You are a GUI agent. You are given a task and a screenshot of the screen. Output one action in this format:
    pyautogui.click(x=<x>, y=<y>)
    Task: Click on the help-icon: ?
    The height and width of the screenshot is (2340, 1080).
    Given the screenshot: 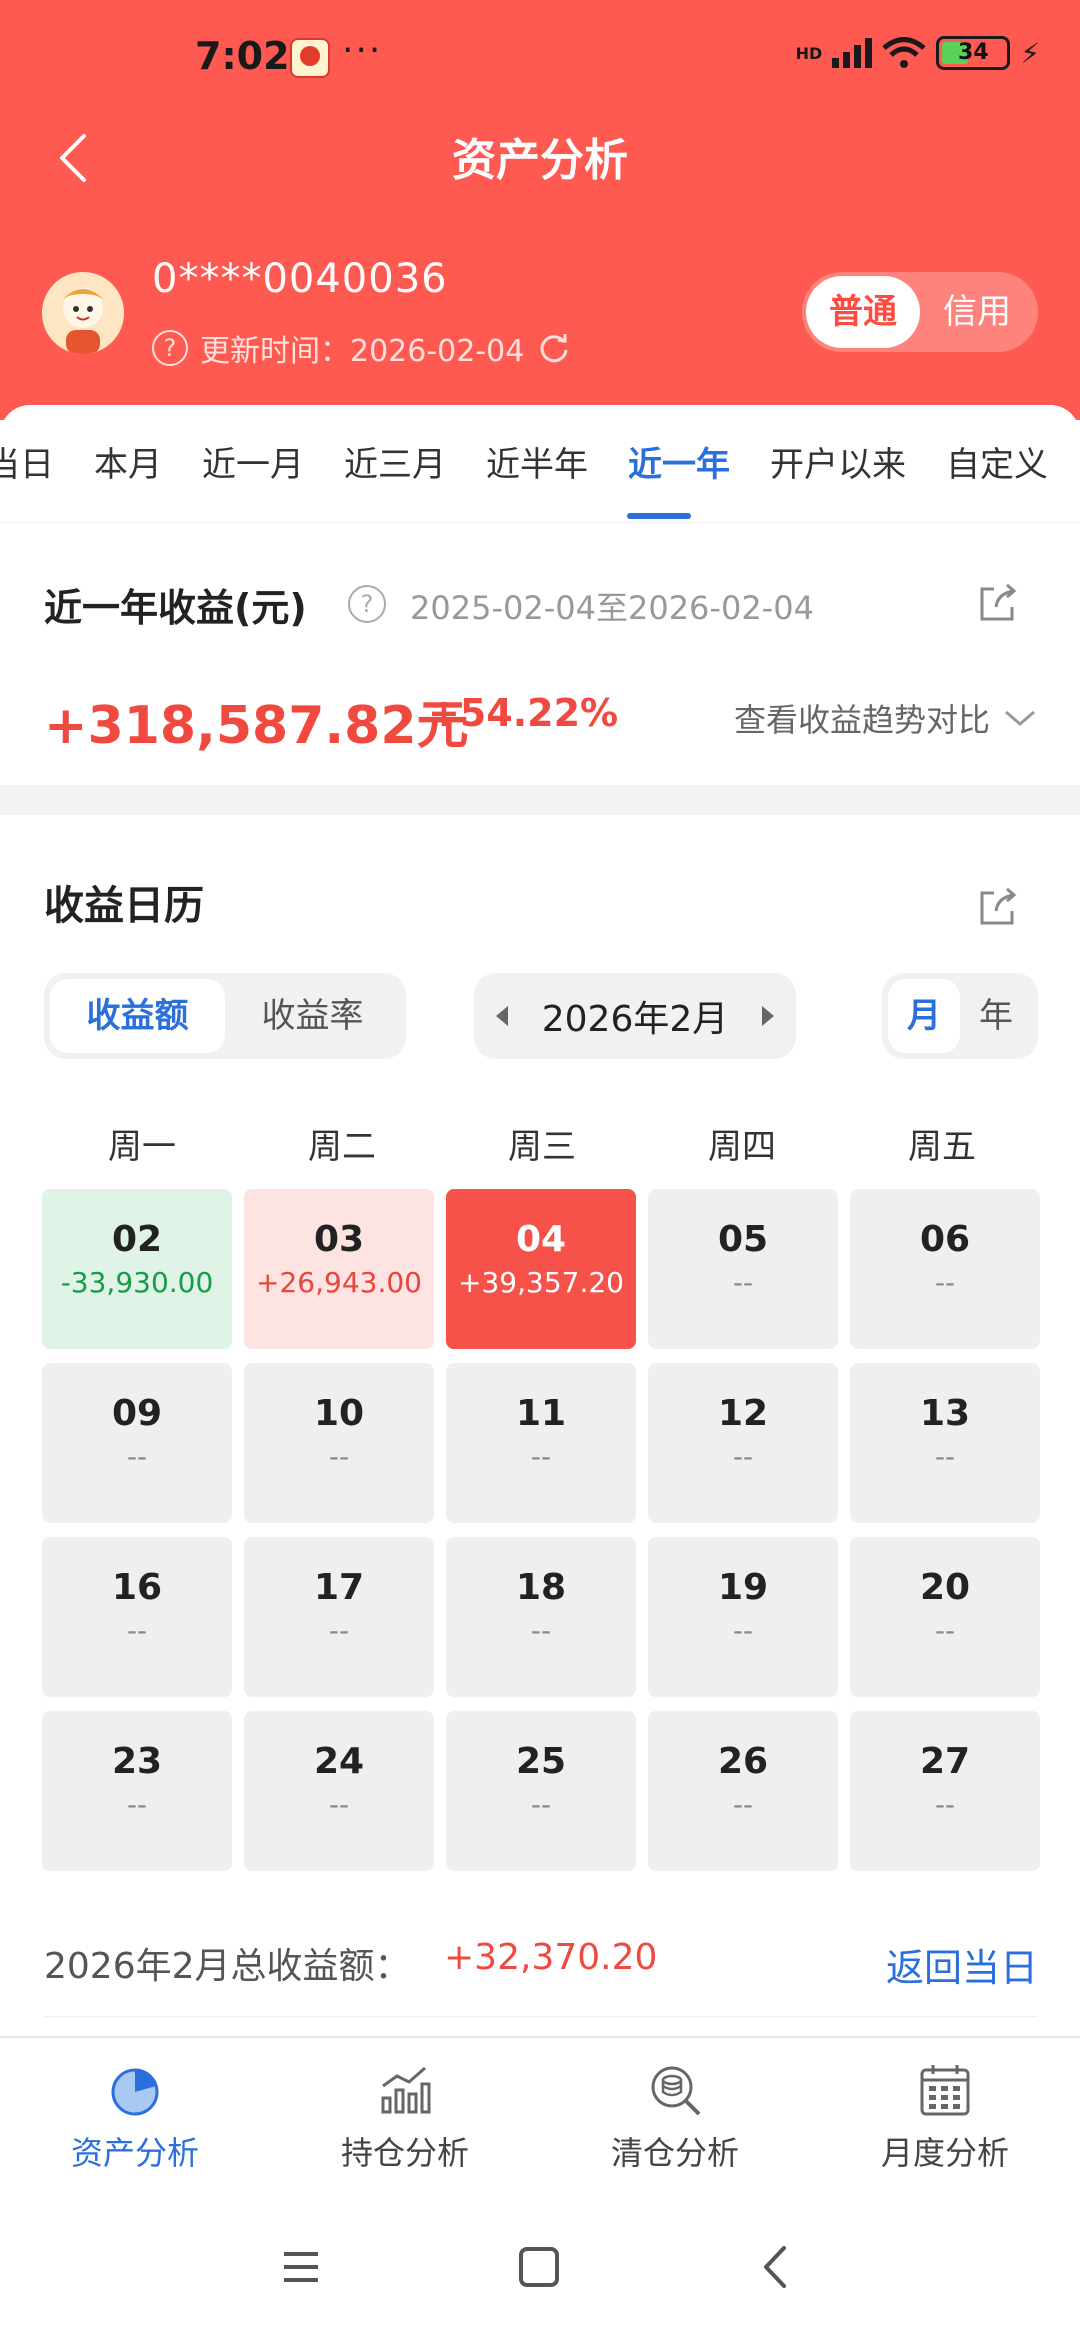 What is the action you would take?
    pyautogui.click(x=170, y=348)
    